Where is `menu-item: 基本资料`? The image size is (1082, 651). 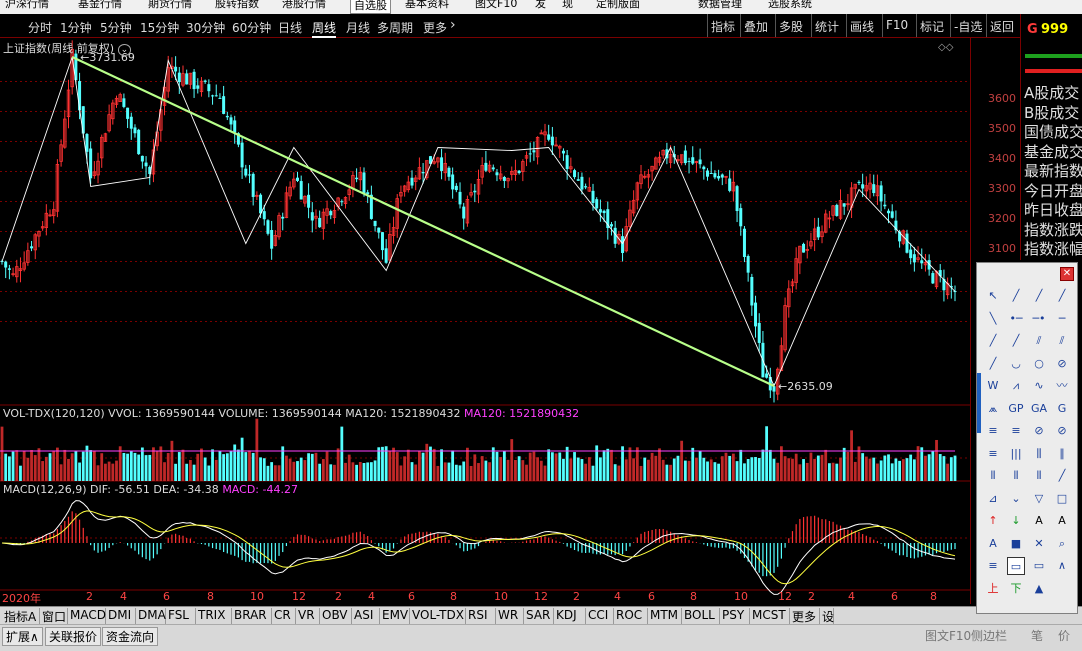
menu-item: 基本资料 is located at coordinates (427, 5).